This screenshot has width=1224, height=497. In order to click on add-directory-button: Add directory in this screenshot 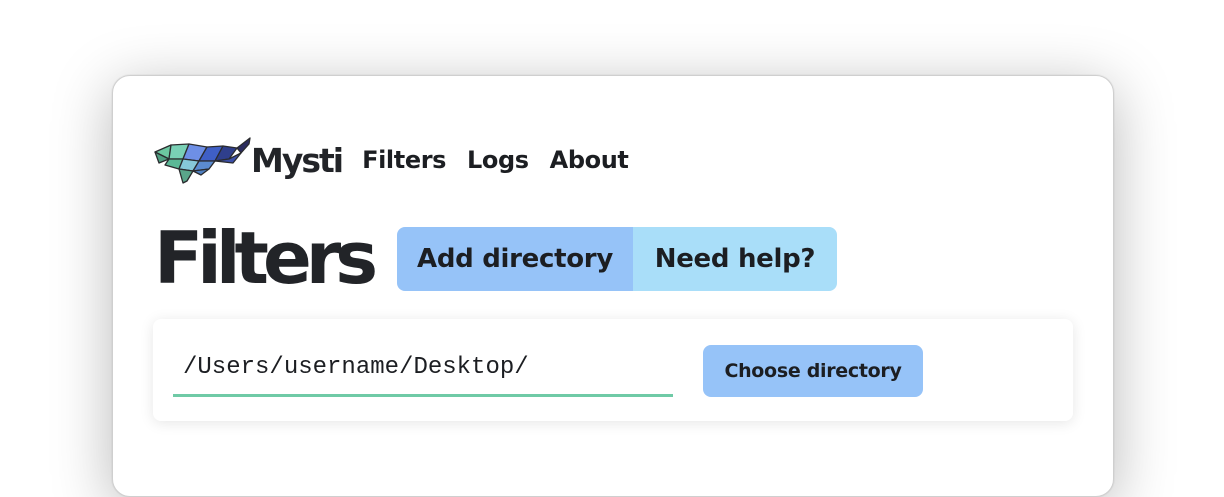, I will do `click(515, 259)`.